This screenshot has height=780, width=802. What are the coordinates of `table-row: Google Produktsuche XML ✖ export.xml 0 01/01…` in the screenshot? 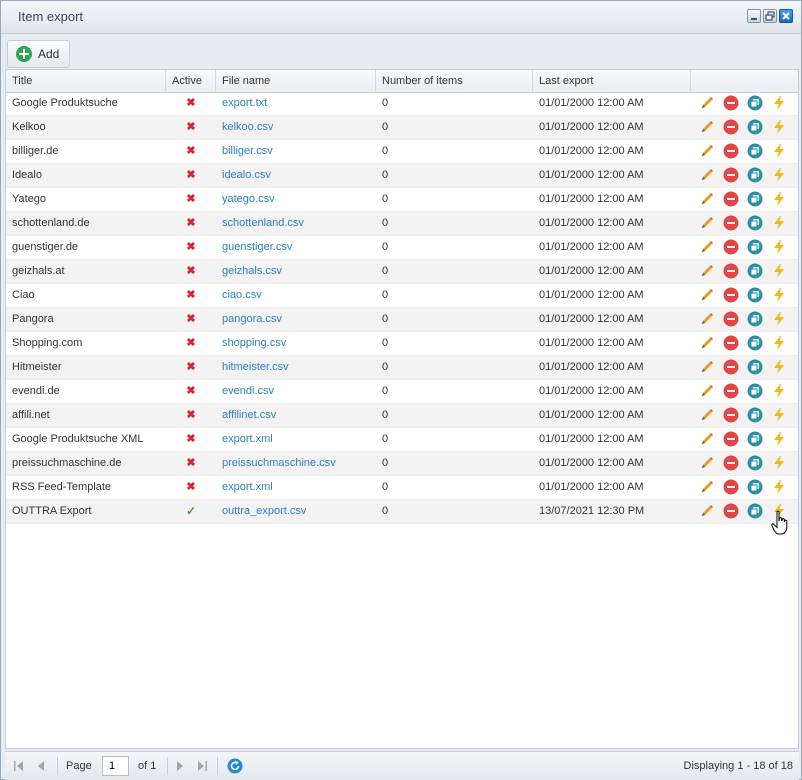 It's located at (402, 440).